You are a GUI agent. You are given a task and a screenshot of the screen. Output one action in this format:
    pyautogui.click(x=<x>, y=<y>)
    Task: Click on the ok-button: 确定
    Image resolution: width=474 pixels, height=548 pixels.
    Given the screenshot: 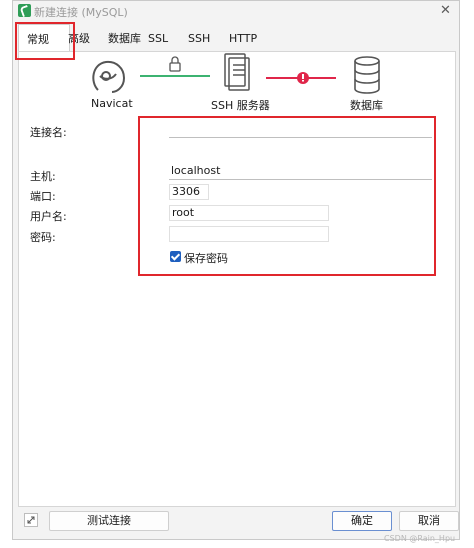 What is the action you would take?
    pyautogui.click(x=362, y=521)
    